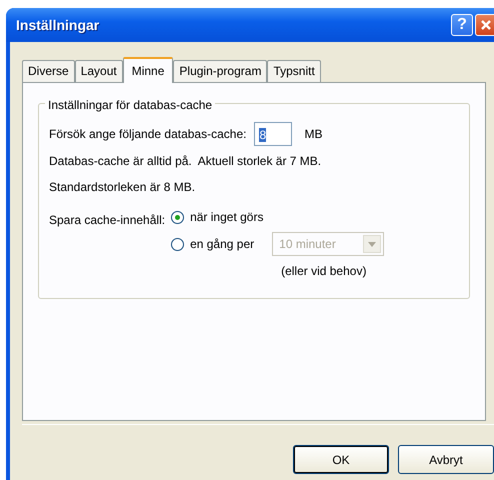  I want to click on cache-size-field: 8, so click(273, 134).